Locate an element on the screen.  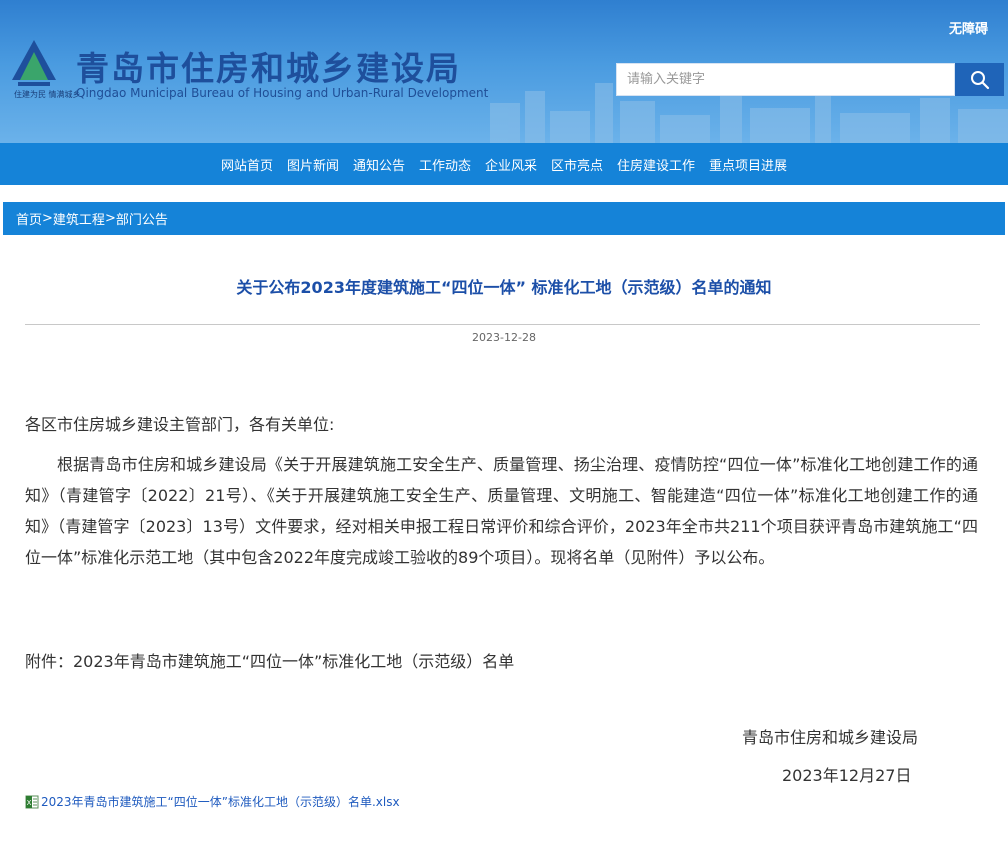
article-salutation: 各区市住房城乡建设主管部门，各有关单位: is located at coordinates (180, 424).